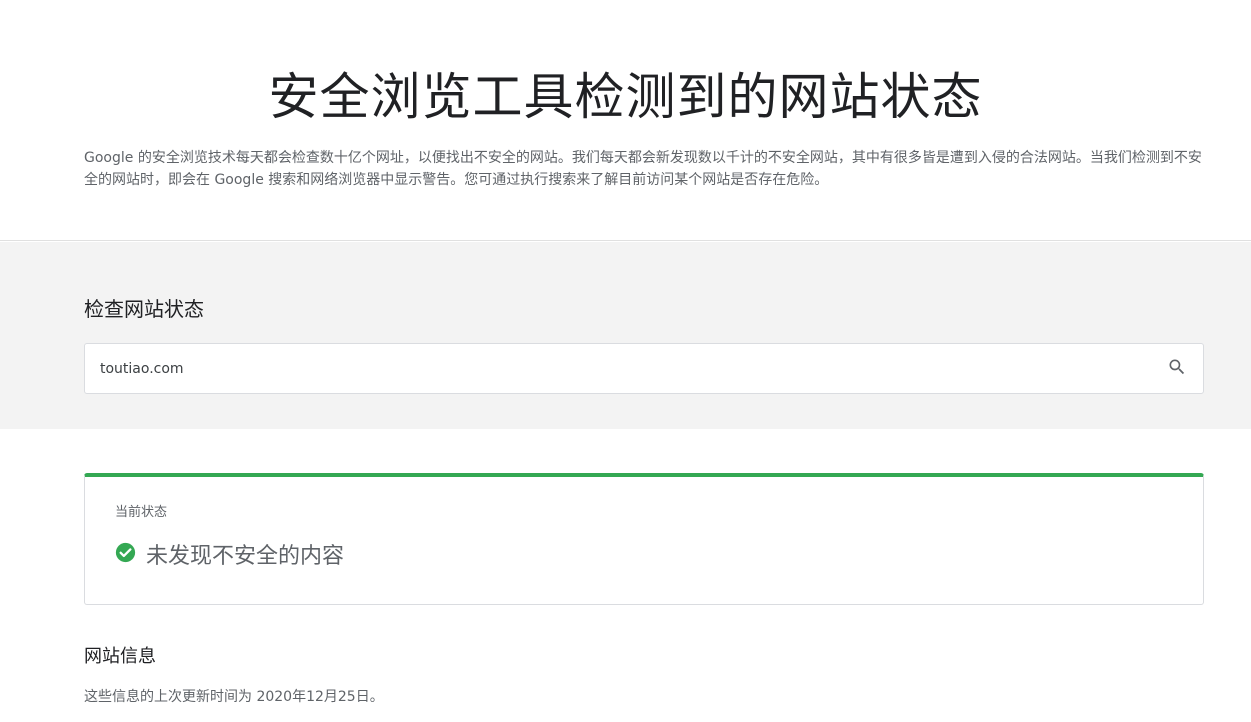 The width and height of the screenshot is (1251, 722). Describe the element at coordinates (125, 554) in the screenshot. I see `check-circle-icon` at that location.